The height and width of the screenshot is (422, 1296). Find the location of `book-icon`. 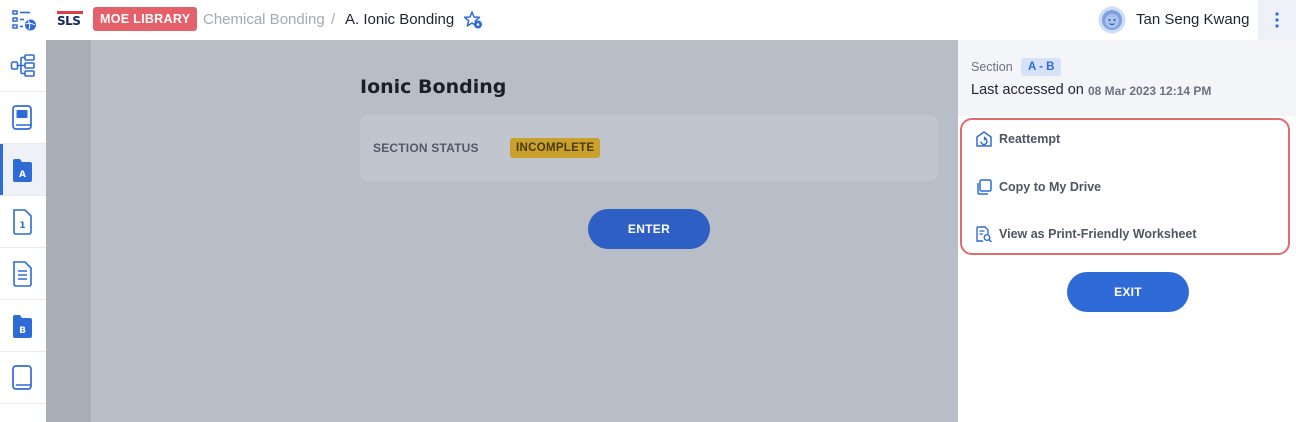

book-icon is located at coordinates (22, 117).